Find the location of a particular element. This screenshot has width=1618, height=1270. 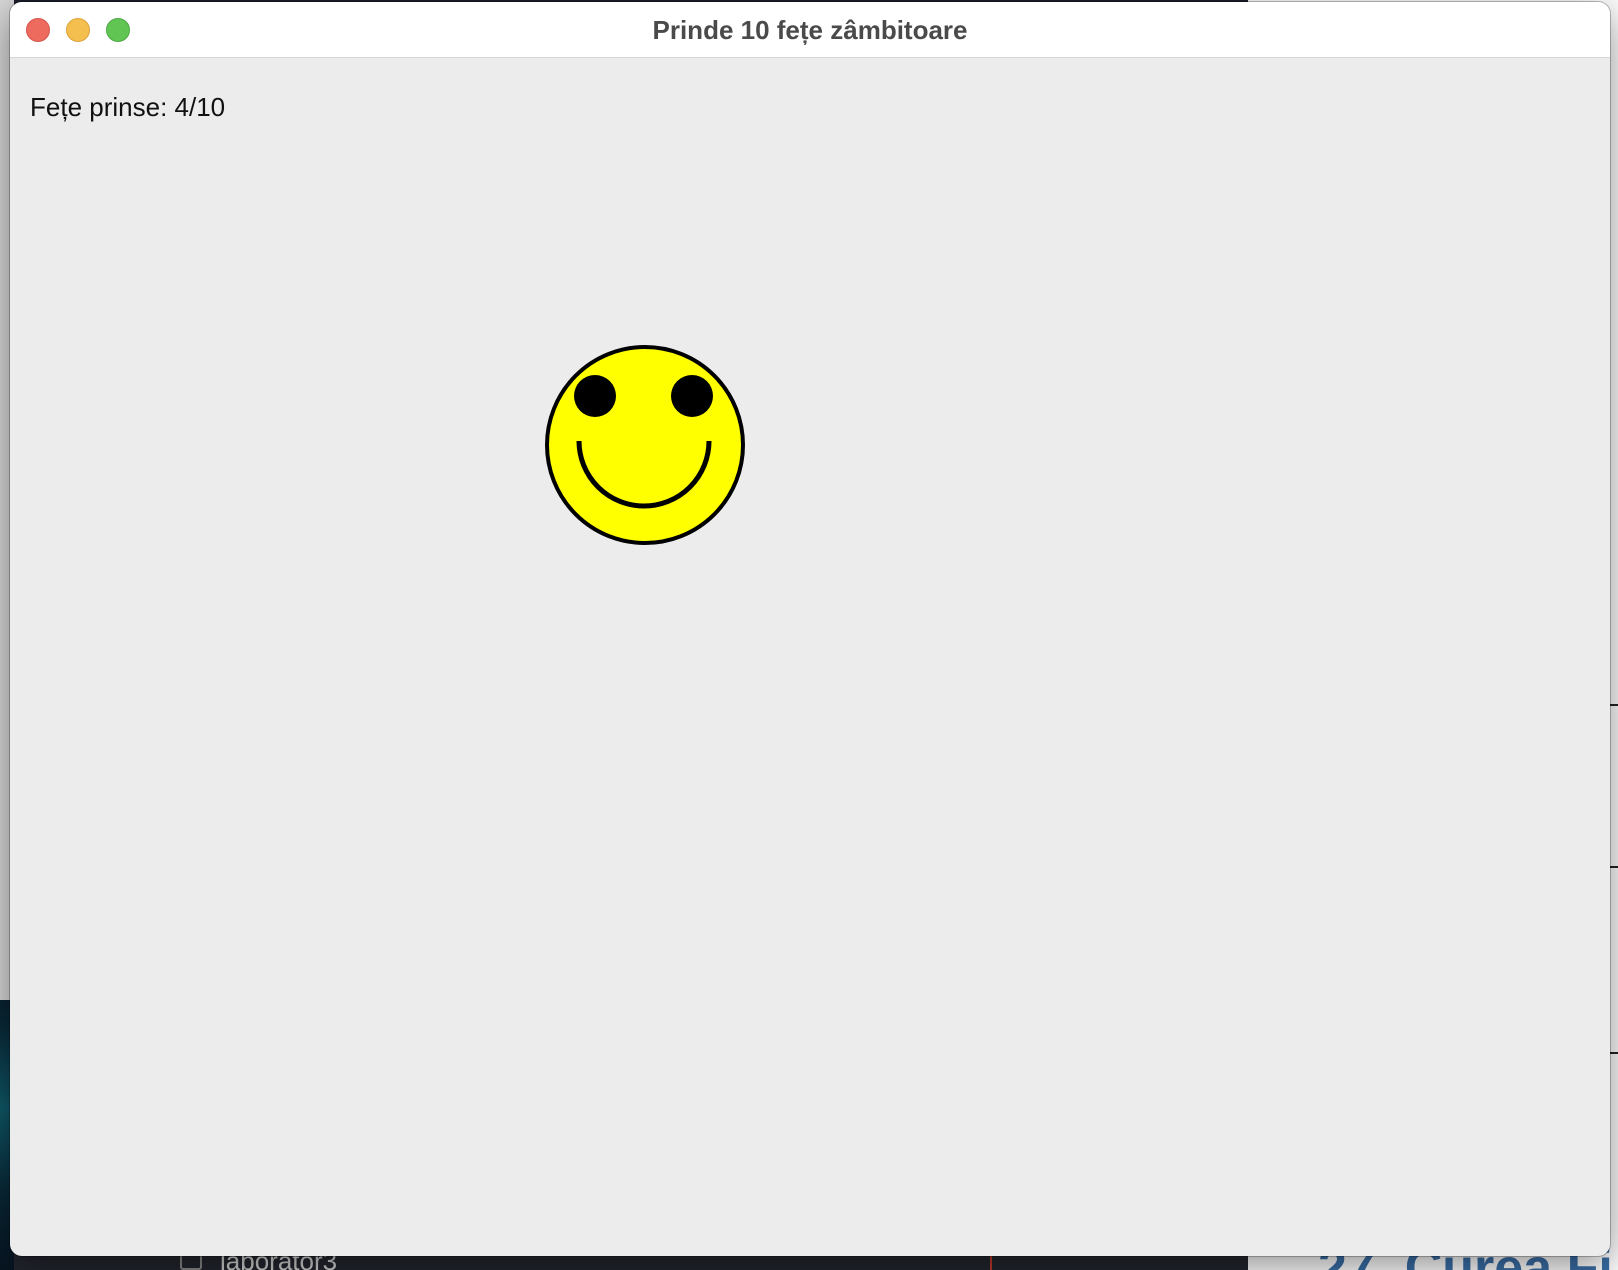

title-bar: Prinde 10 fețe zâmbitoare is located at coordinates (810, 30).